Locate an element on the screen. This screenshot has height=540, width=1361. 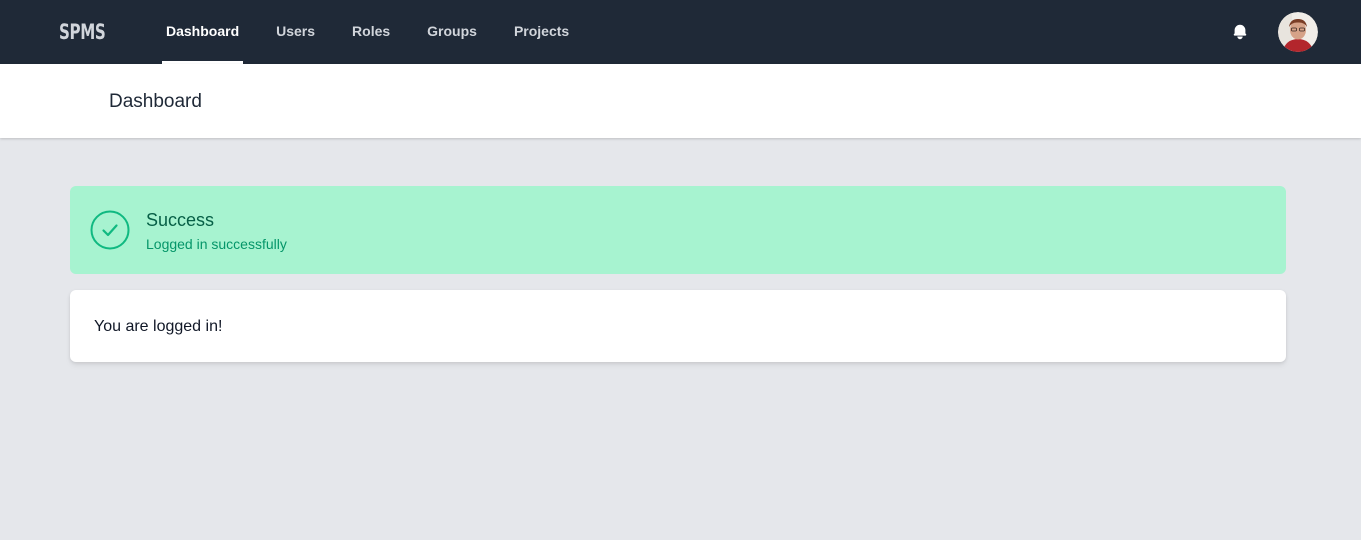
nav-item-label: Users is located at coordinates (296, 31).